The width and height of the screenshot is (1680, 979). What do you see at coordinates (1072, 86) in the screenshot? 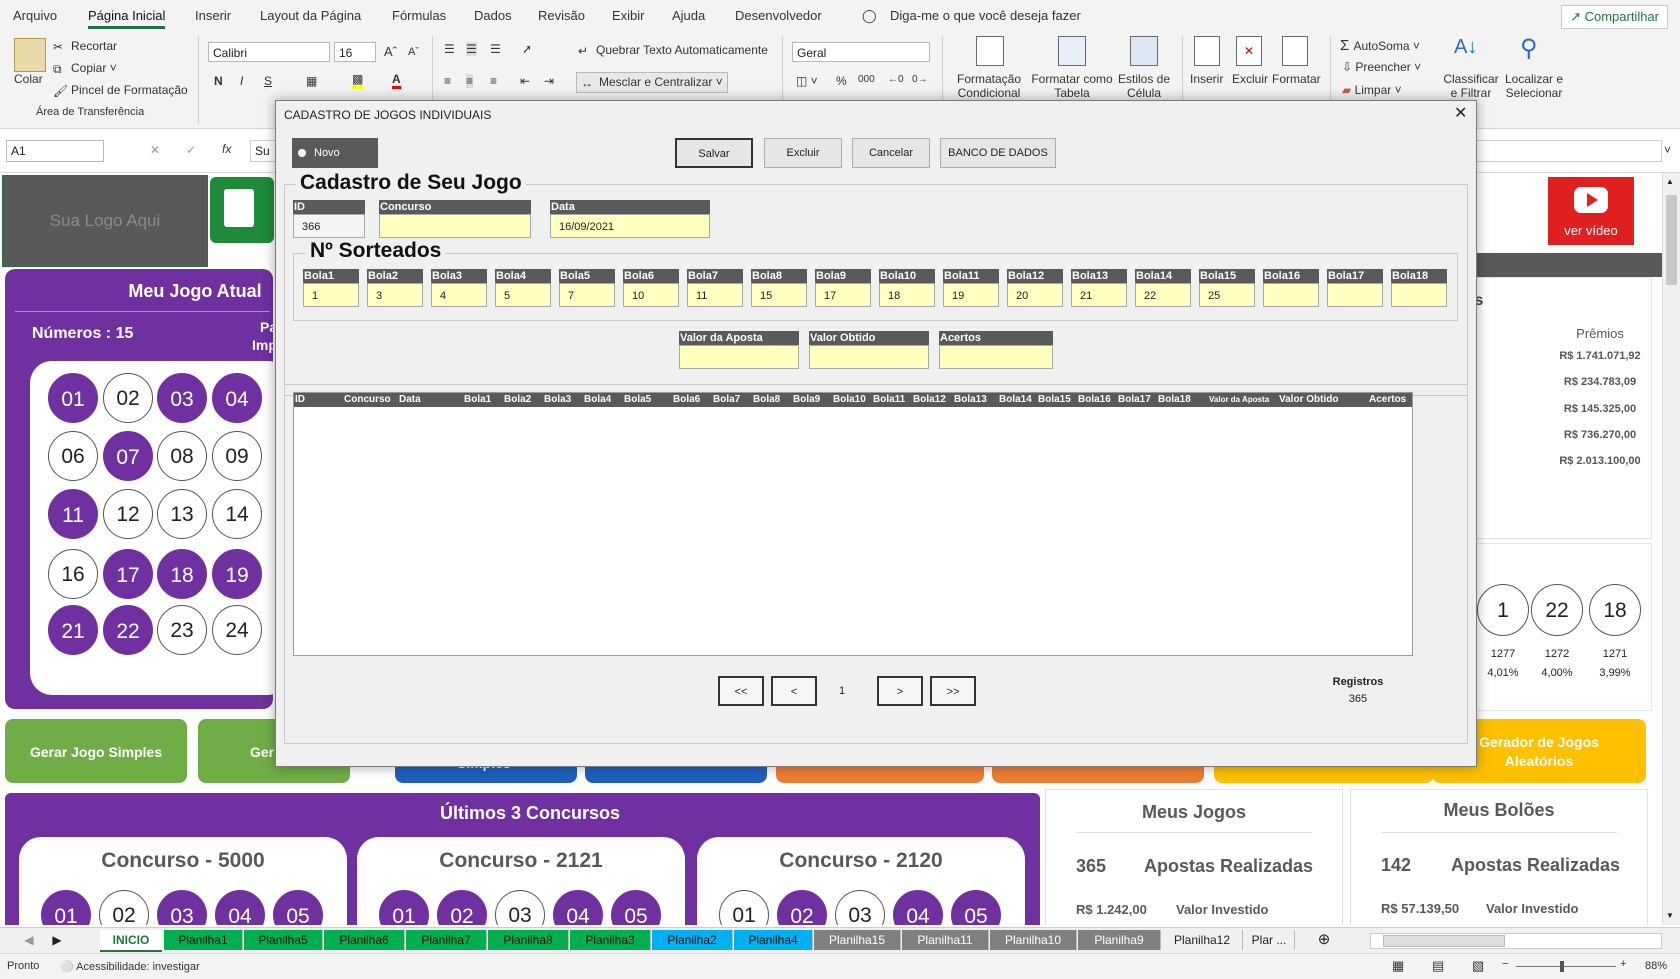
I see `format-table-button: Formatar como Tabela` at bounding box center [1072, 86].